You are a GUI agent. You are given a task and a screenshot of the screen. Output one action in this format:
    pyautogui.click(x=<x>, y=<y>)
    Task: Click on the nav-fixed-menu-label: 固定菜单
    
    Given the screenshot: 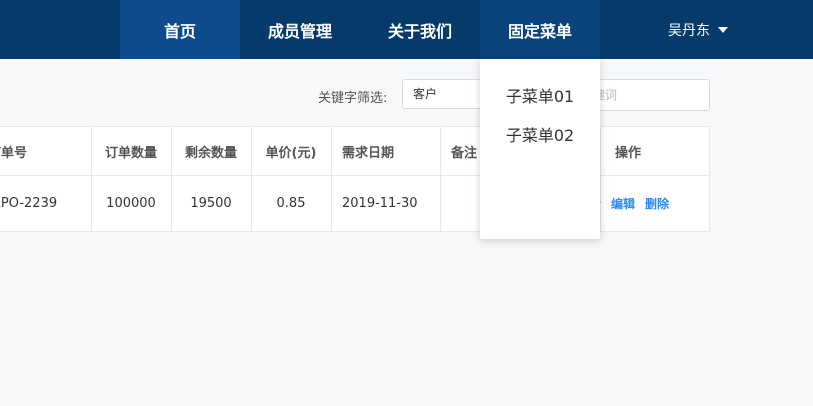 What is the action you would take?
    pyautogui.click(x=539, y=31)
    